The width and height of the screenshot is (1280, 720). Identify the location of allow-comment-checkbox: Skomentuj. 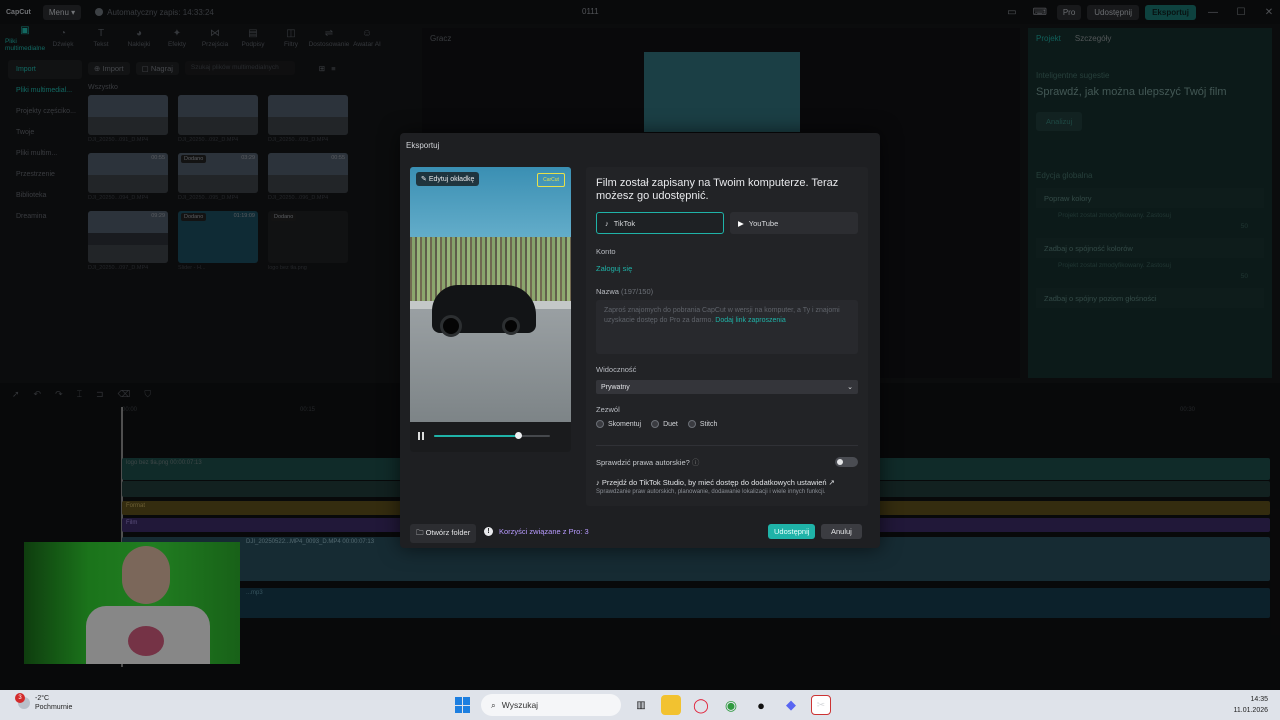
(618, 424).